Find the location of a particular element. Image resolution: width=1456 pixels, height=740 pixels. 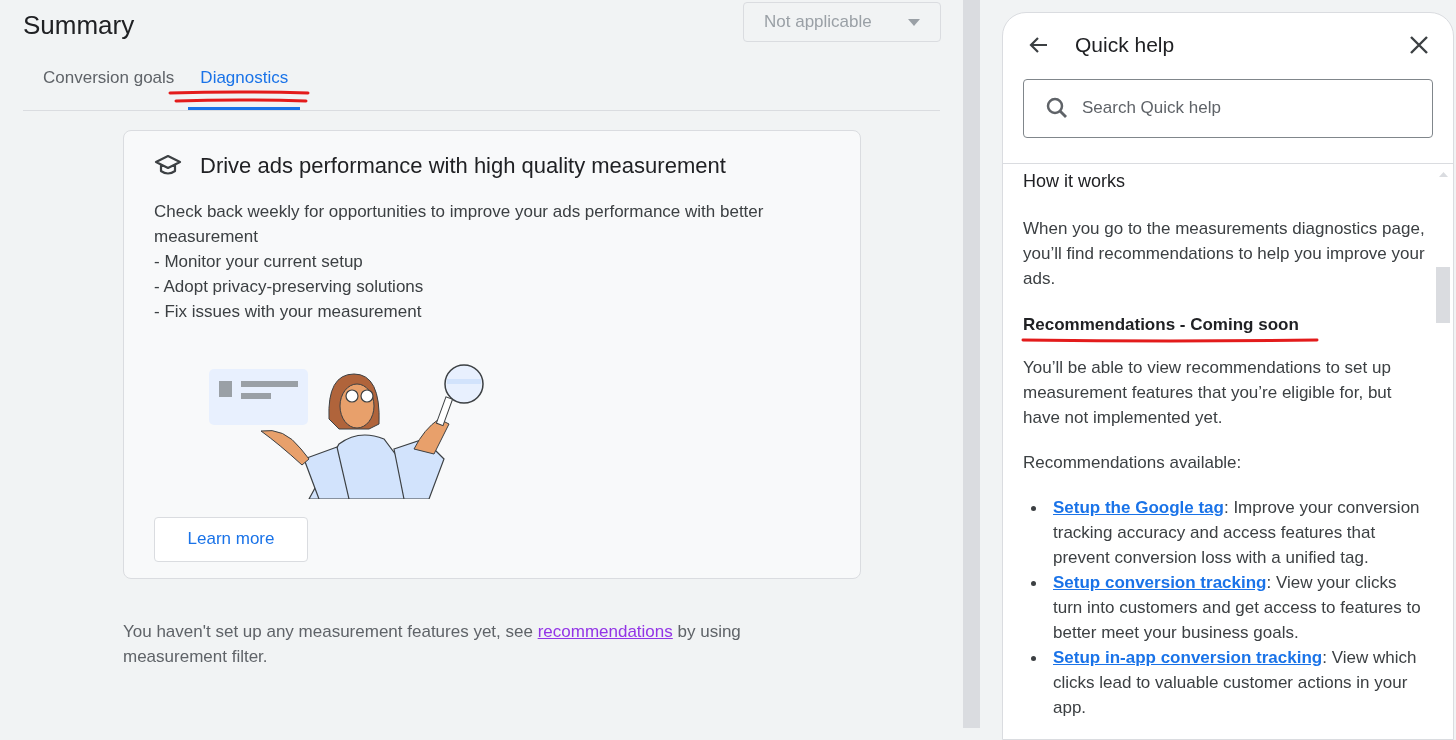

learn-more-button: Learn more is located at coordinates (231, 539).